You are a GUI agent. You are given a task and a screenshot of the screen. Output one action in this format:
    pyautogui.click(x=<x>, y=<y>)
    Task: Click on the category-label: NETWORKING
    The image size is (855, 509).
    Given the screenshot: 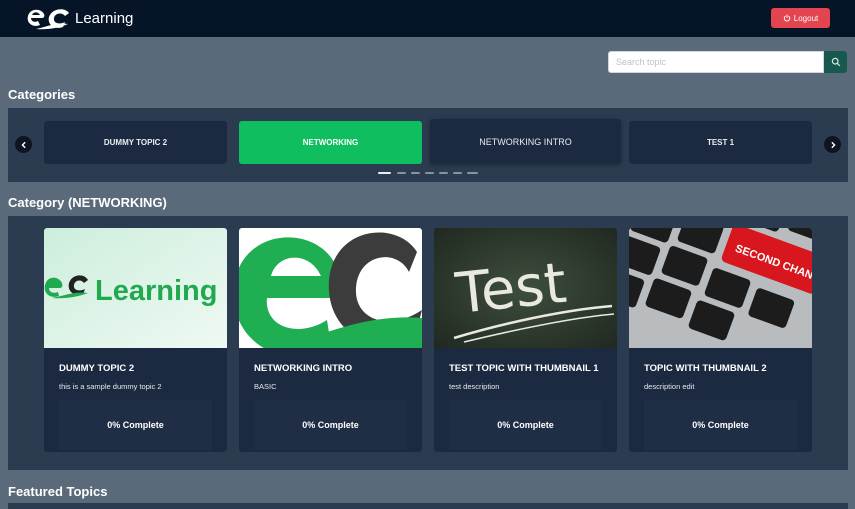 What is the action you would take?
    pyautogui.click(x=330, y=142)
    